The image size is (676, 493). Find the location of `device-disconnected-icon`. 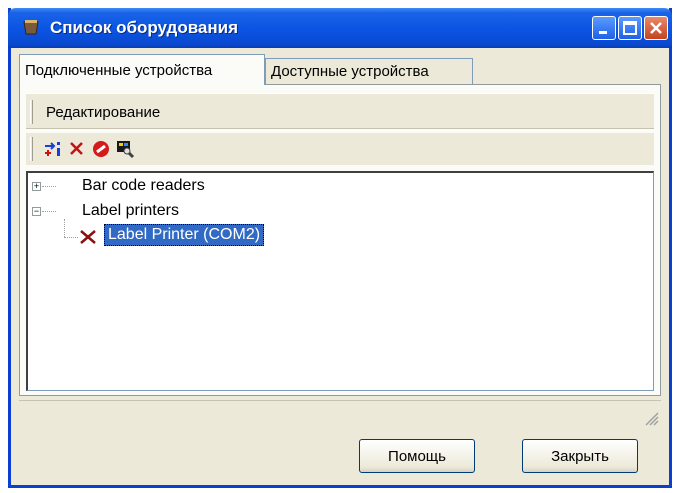

device-disconnected-icon is located at coordinates (88, 237).